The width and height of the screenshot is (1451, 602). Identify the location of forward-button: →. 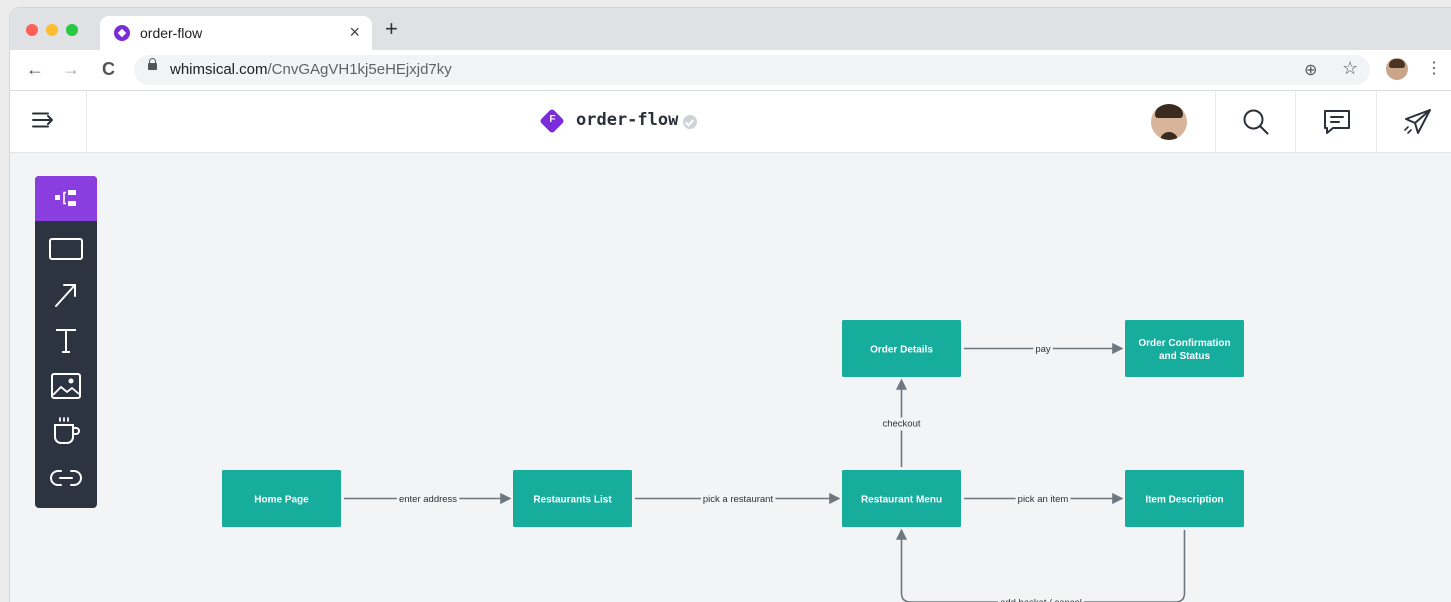
(71, 69).